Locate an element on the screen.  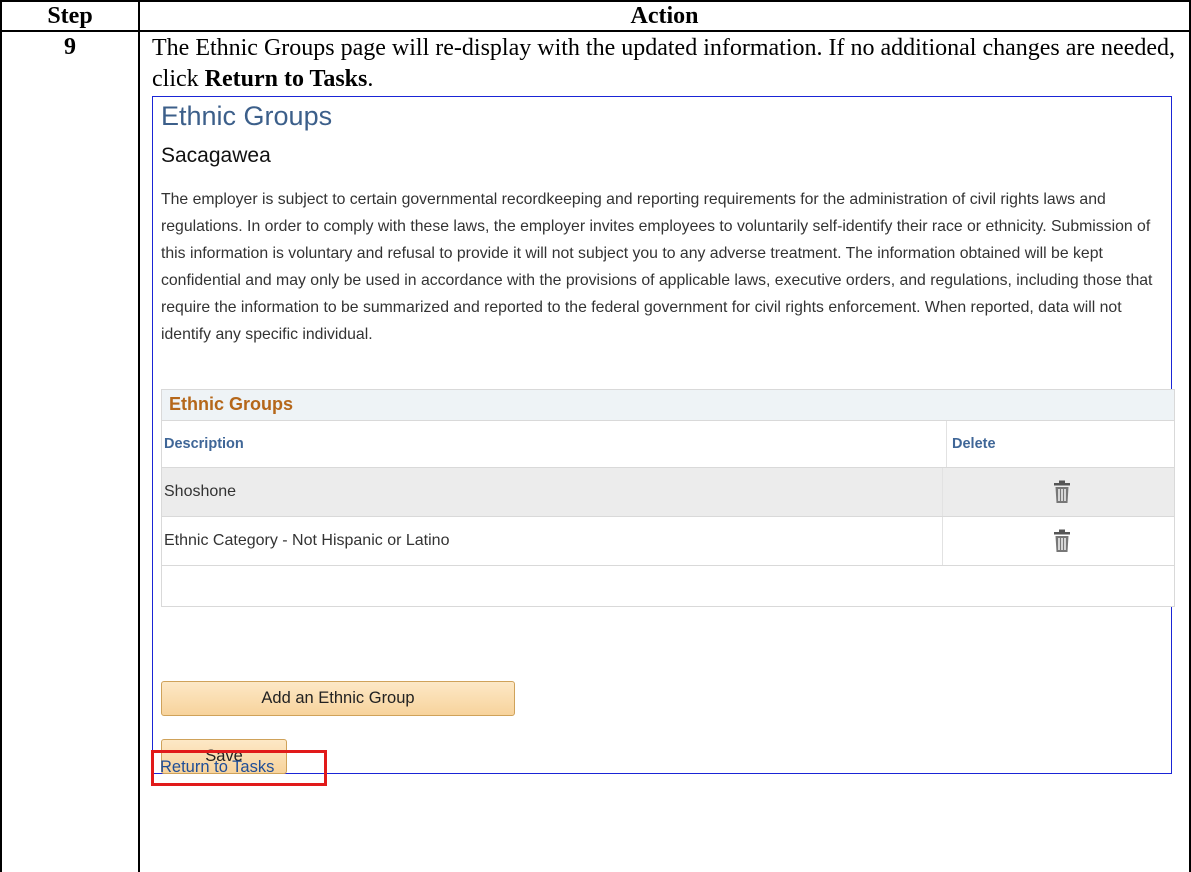
grid-header: Ethnic Groups is located at coordinates (668, 405).